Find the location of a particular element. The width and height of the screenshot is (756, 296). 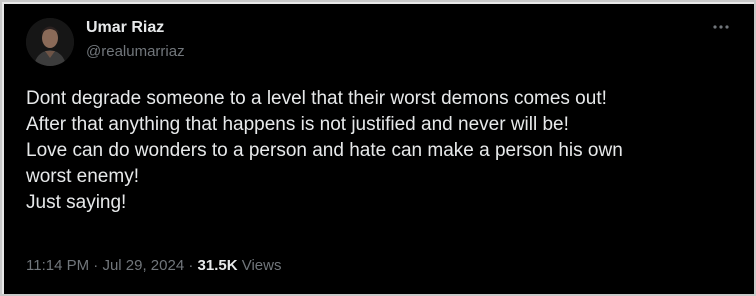

tweet-line: worst enemy! is located at coordinates (82, 176).